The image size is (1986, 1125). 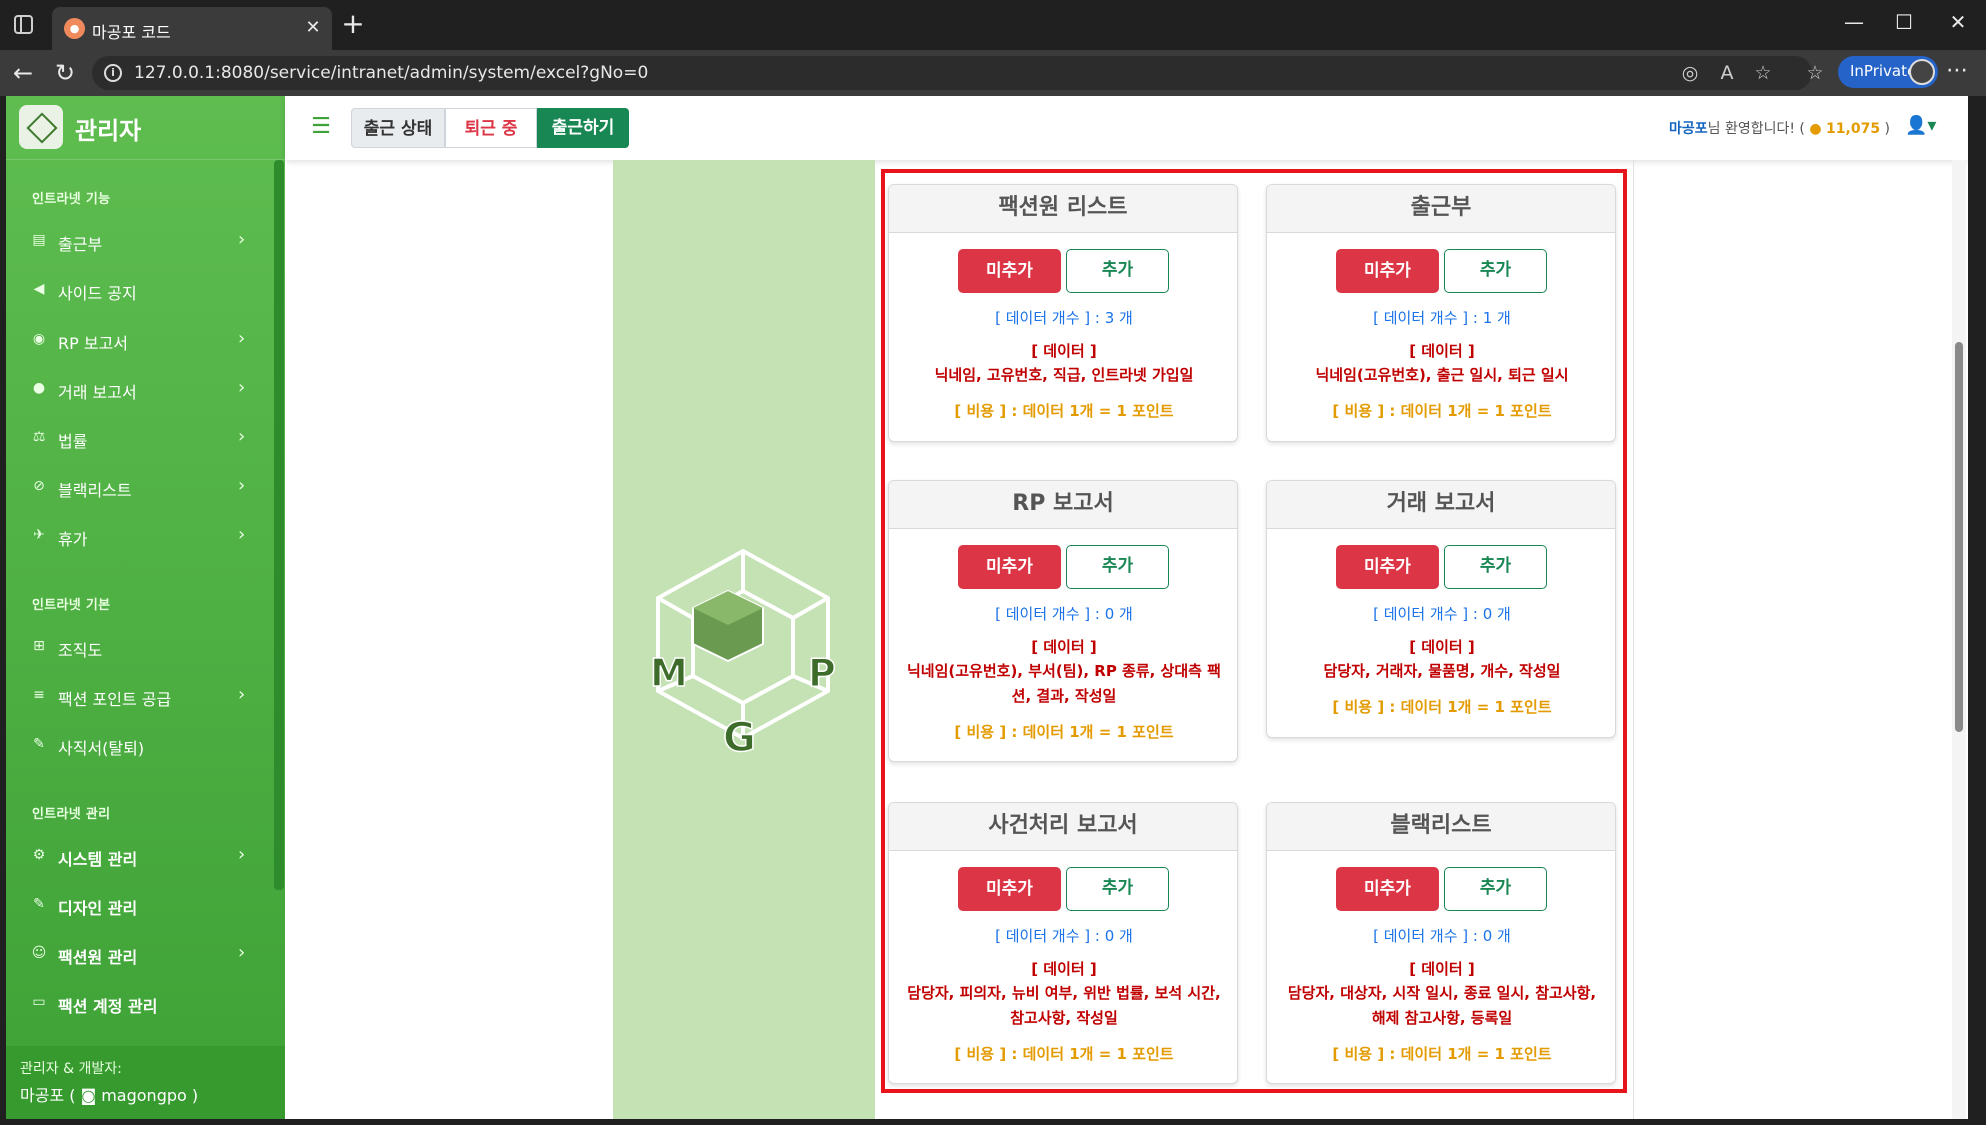 I want to click on back-icon: ←, so click(x=23, y=73).